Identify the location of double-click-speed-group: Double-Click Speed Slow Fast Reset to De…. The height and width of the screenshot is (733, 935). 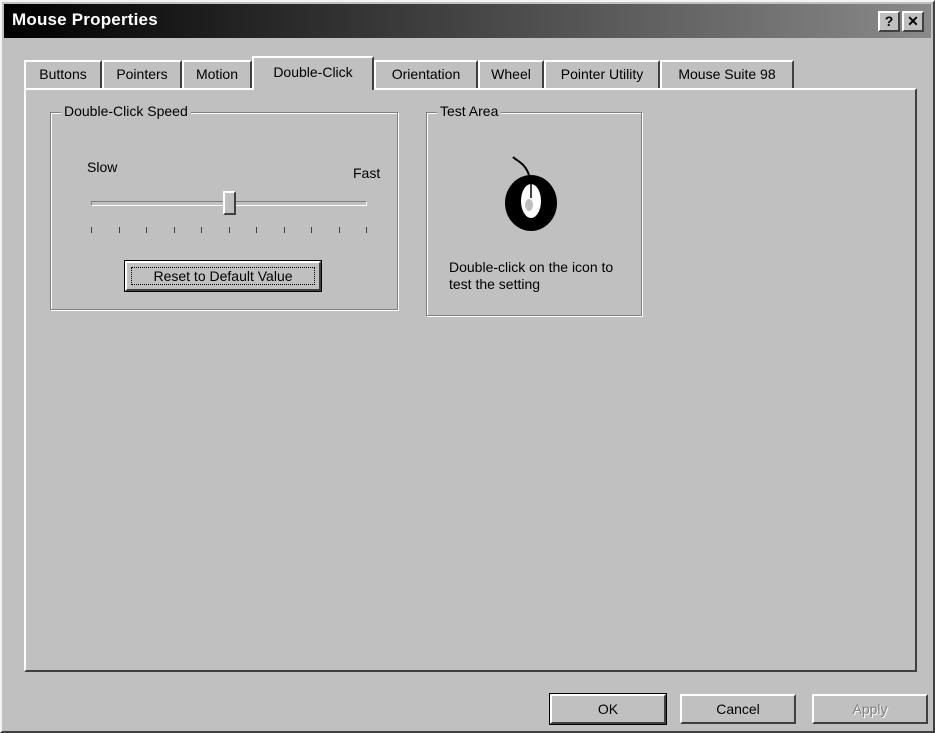
(224, 206).